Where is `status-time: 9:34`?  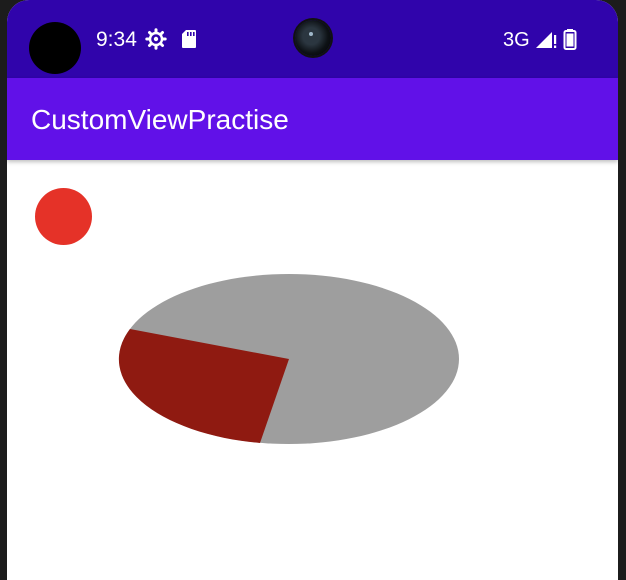 status-time: 9:34 is located at coordinates (116, 39).